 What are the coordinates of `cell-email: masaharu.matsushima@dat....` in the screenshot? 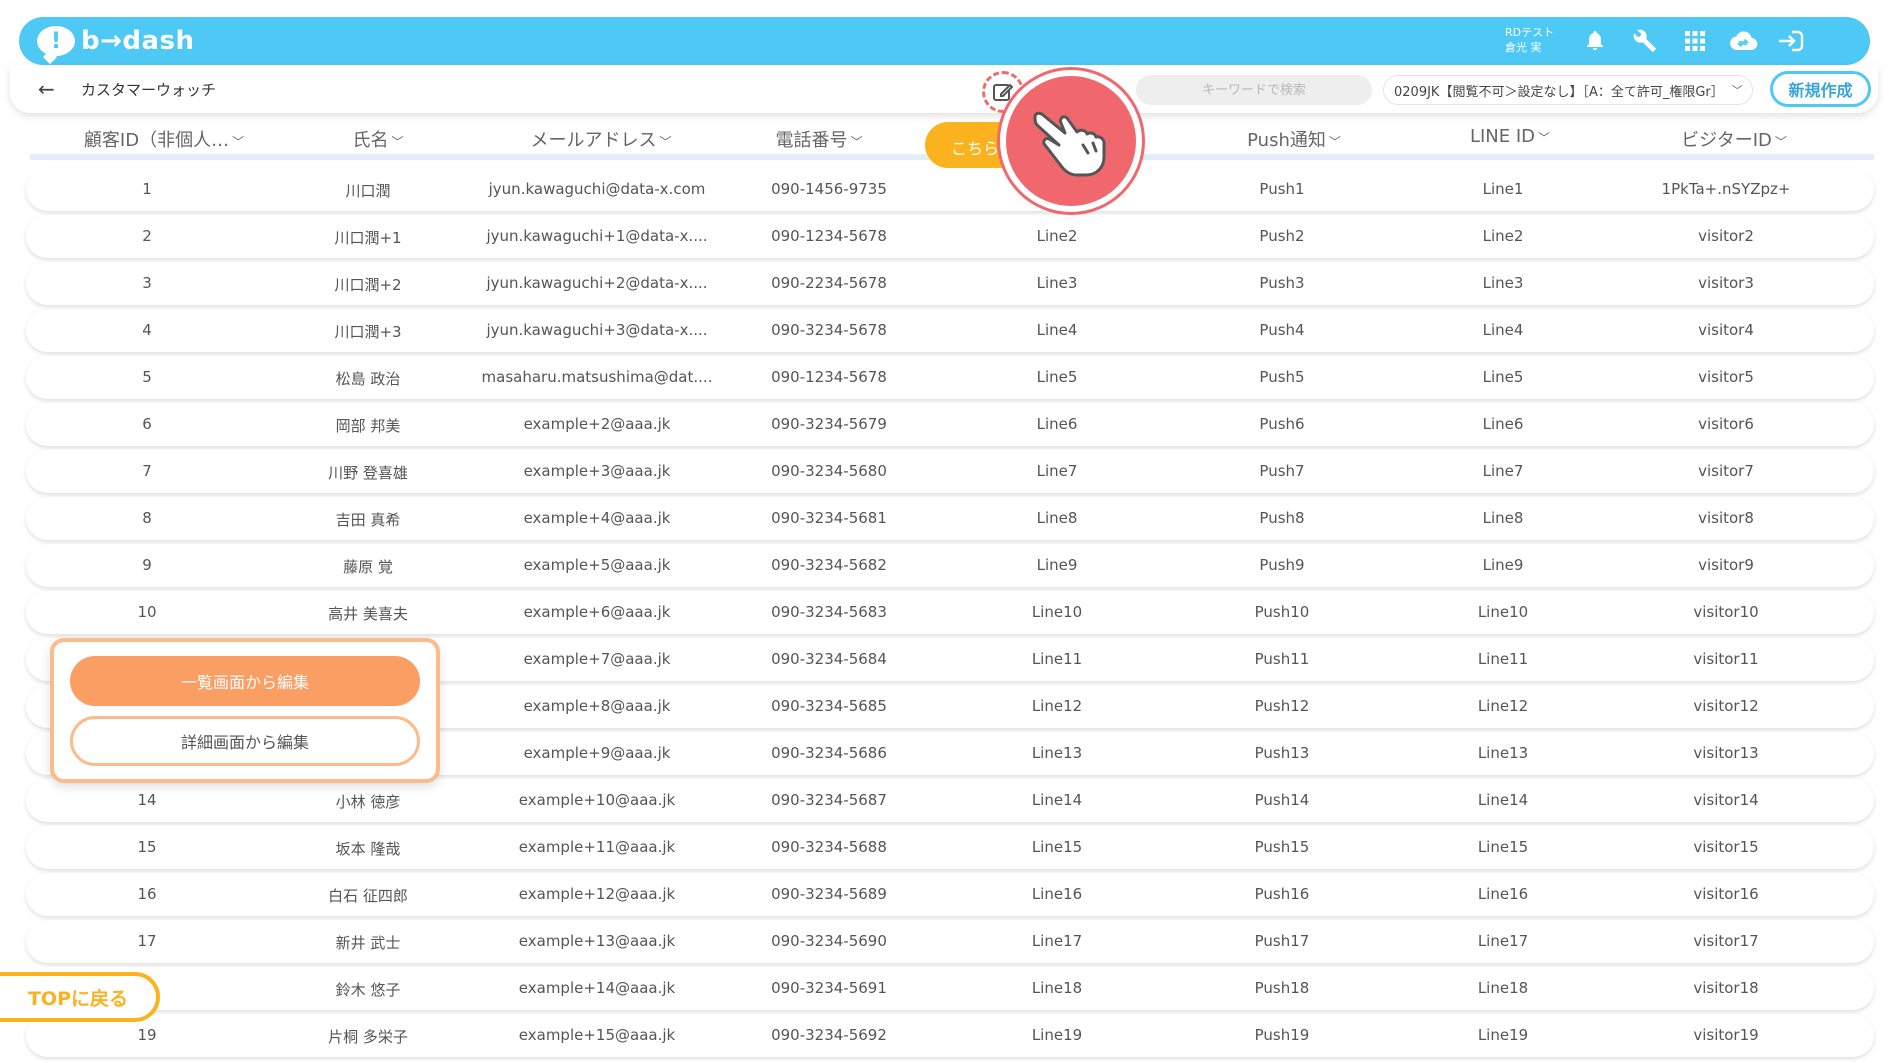 It's located at (597, 377).